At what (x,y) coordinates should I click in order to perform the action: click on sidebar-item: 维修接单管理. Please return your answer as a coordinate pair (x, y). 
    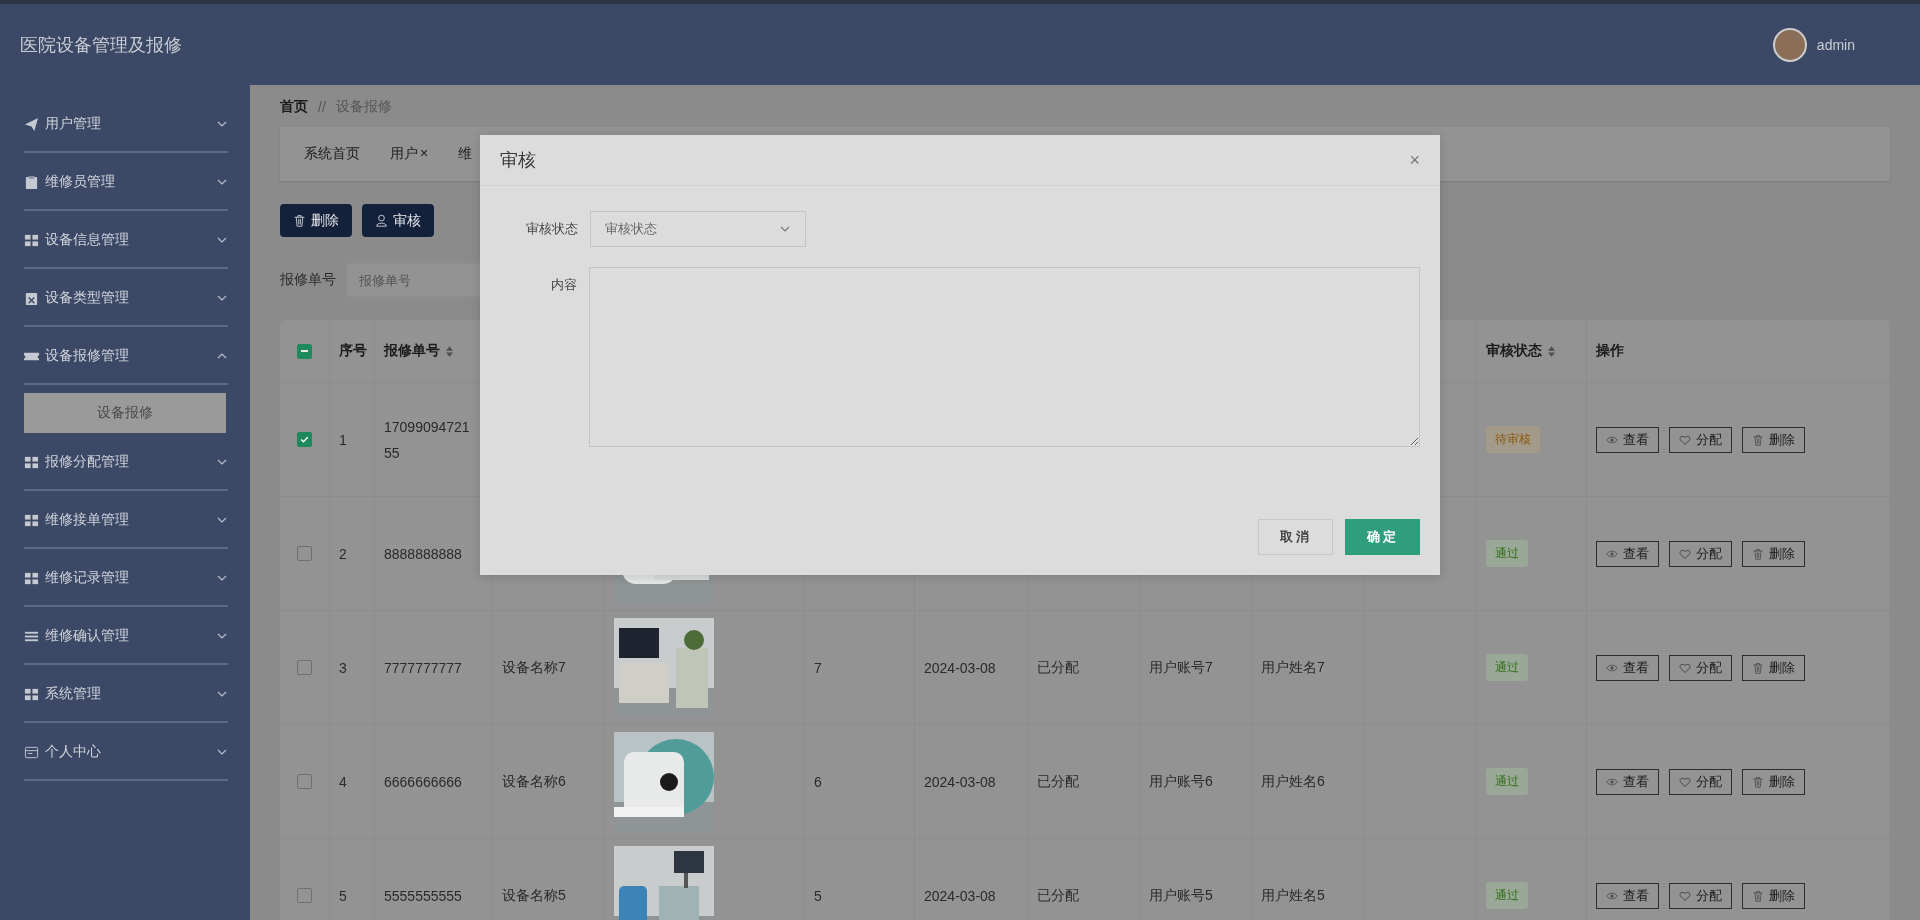
    Looking at the image, I should click on (126, 521).